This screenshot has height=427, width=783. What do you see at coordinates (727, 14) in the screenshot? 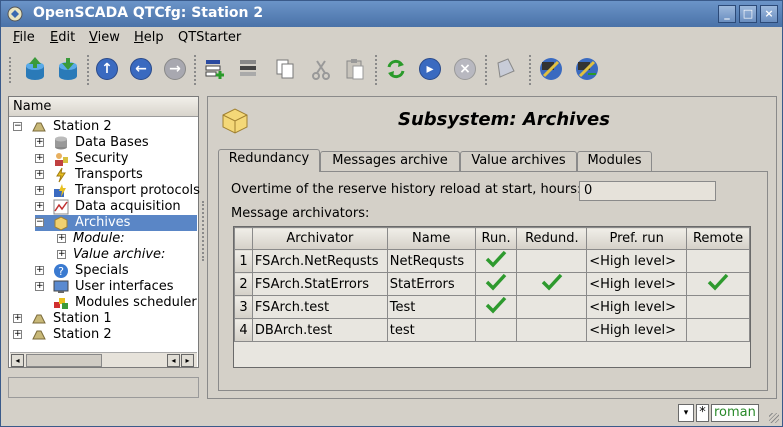
I see `minimize-button: _` at bounding box center [727, 14].